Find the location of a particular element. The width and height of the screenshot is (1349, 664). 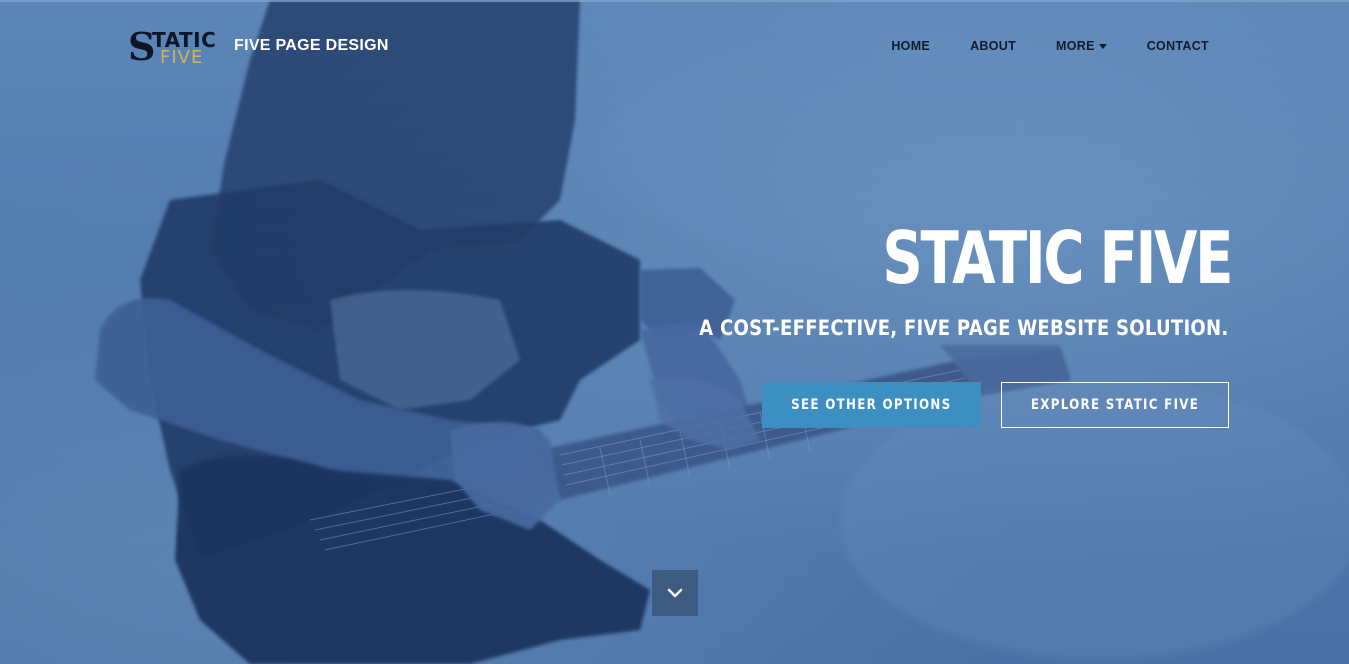

chevron-down-icon is located at coordinates (675, 593).